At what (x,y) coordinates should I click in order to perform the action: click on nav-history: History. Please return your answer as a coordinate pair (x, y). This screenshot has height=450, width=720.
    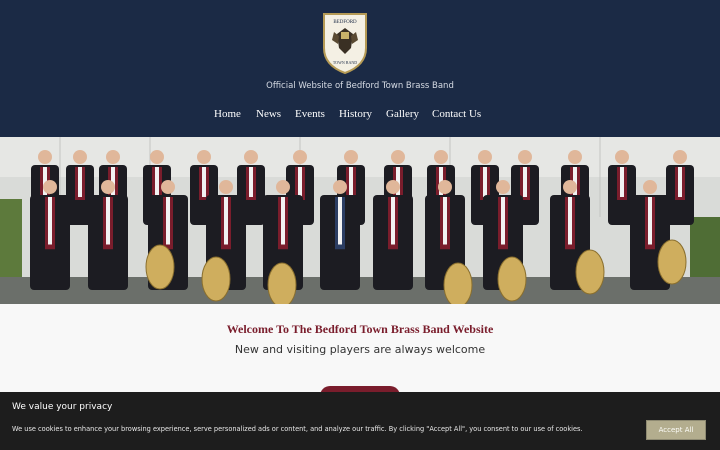
    Looking at the image, I should click on (355, 114).